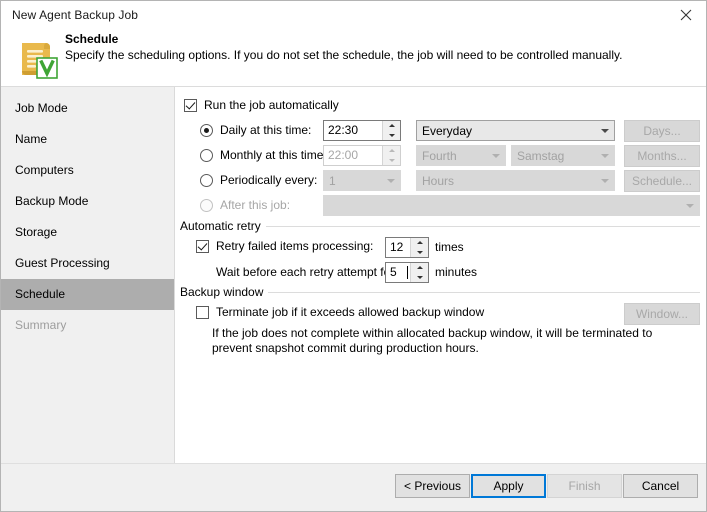  Describe the element at coordinates (87, 170) in the screenshot. I see `sidebar-item-computers: Computers` at that location.